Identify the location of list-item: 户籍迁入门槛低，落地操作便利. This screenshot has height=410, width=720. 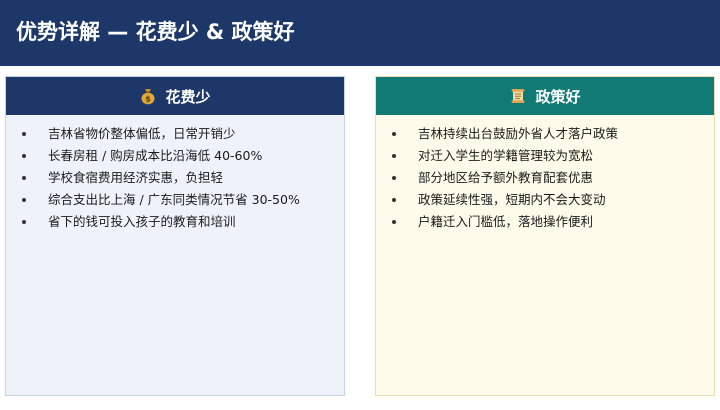
(545, 222).